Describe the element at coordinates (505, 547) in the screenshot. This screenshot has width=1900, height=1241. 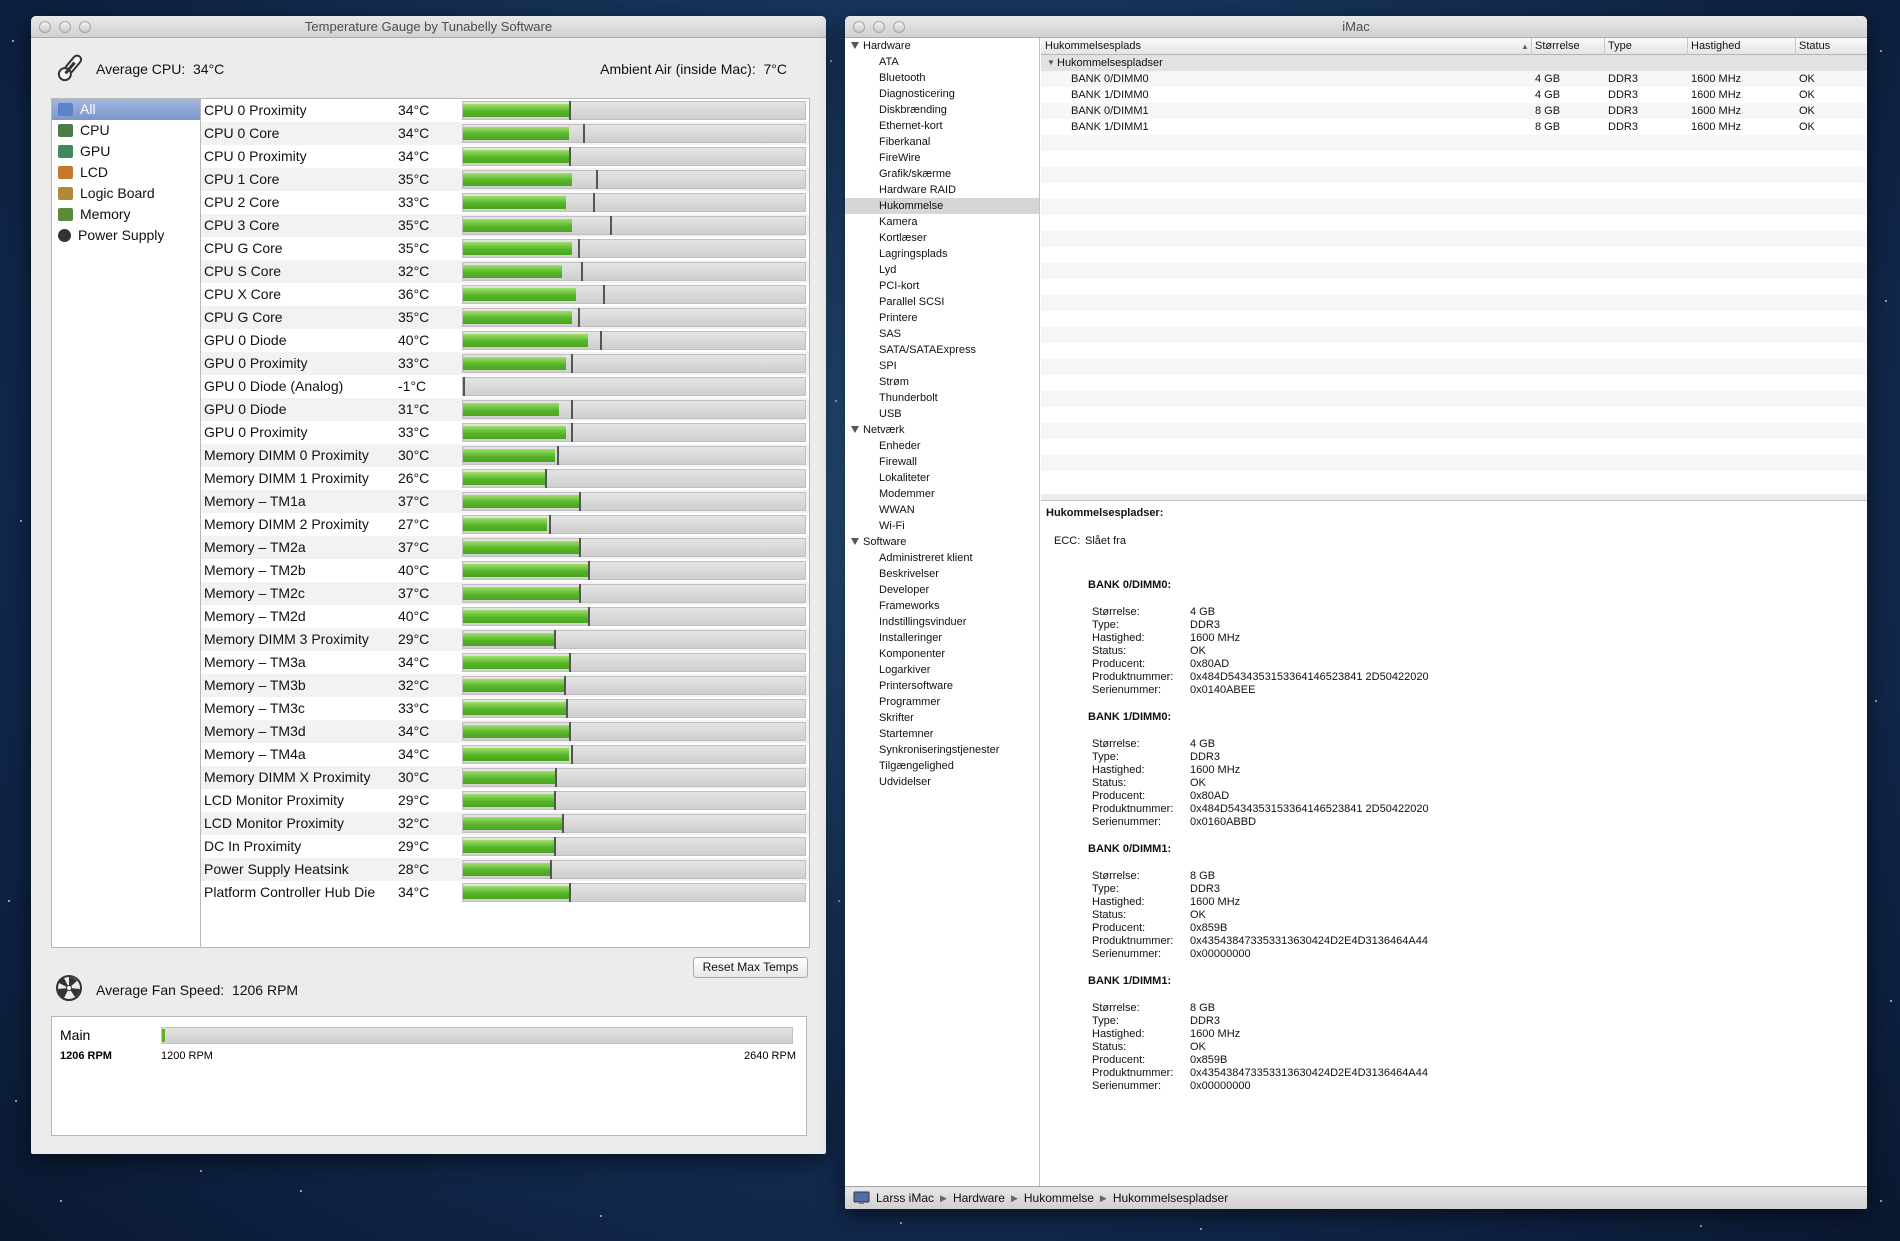
I see `sensor-row: Memory – TM2a 37°C` at that location.